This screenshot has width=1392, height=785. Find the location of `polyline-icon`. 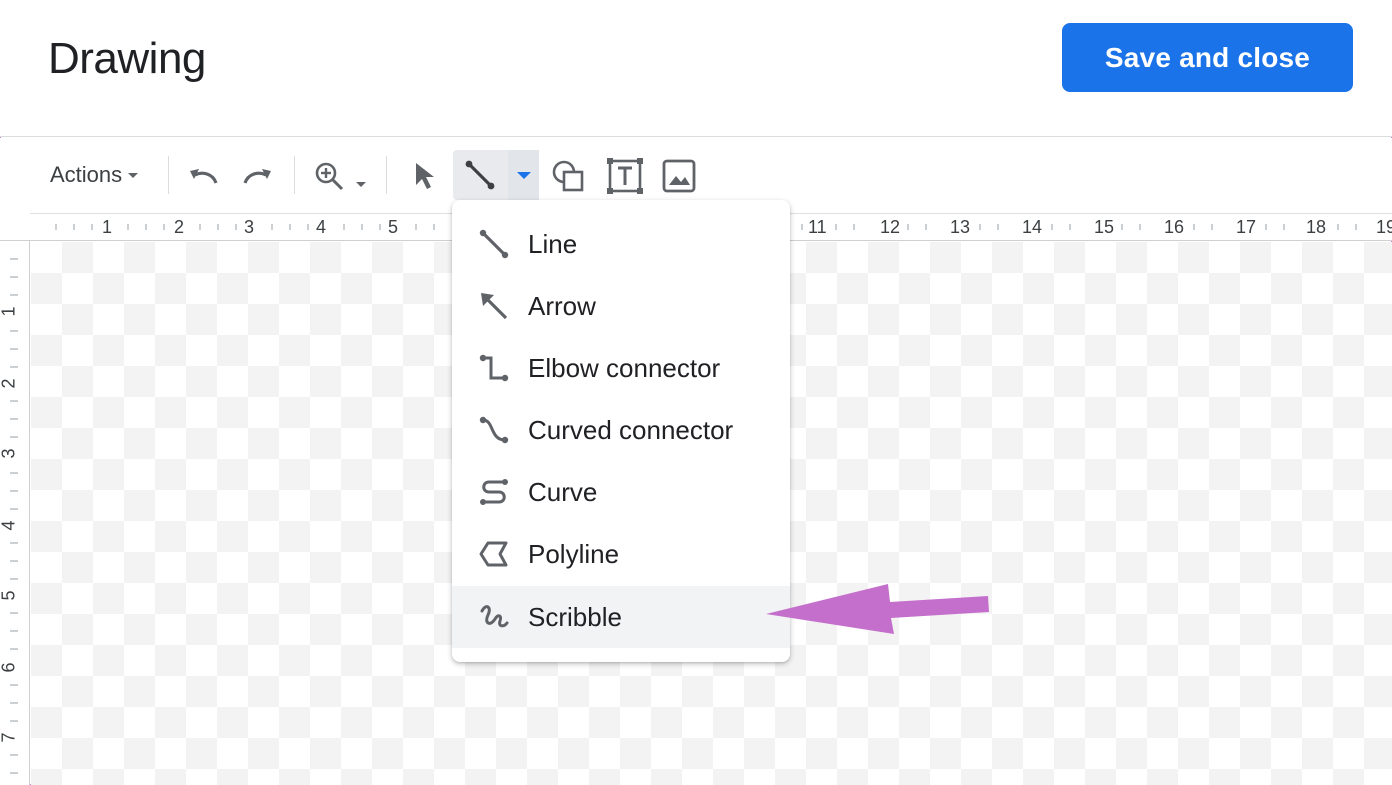

polyline-icon is located at coordinates (494, 554).